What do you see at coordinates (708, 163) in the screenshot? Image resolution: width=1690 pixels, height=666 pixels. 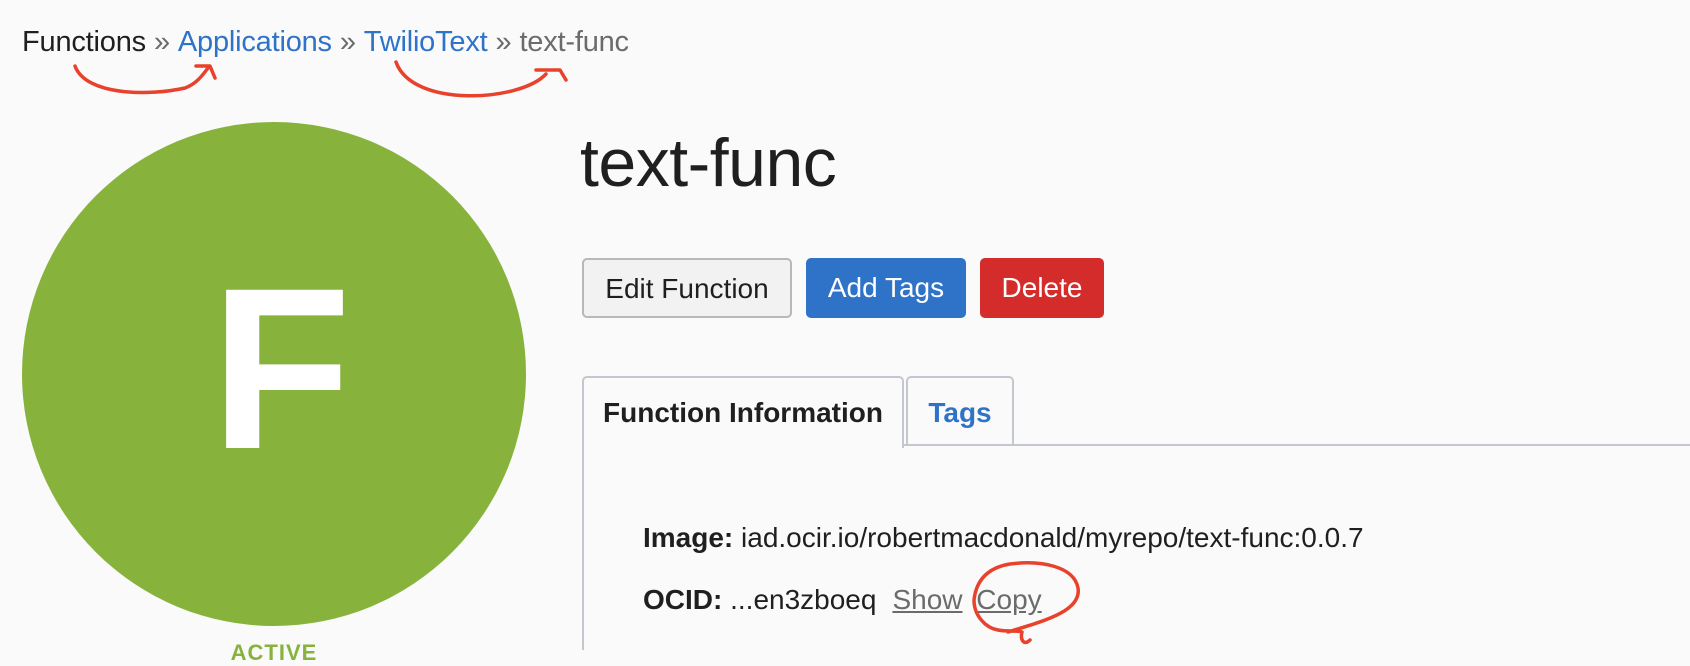 I see `page-title: text-func` at bounding box center [708, 163].